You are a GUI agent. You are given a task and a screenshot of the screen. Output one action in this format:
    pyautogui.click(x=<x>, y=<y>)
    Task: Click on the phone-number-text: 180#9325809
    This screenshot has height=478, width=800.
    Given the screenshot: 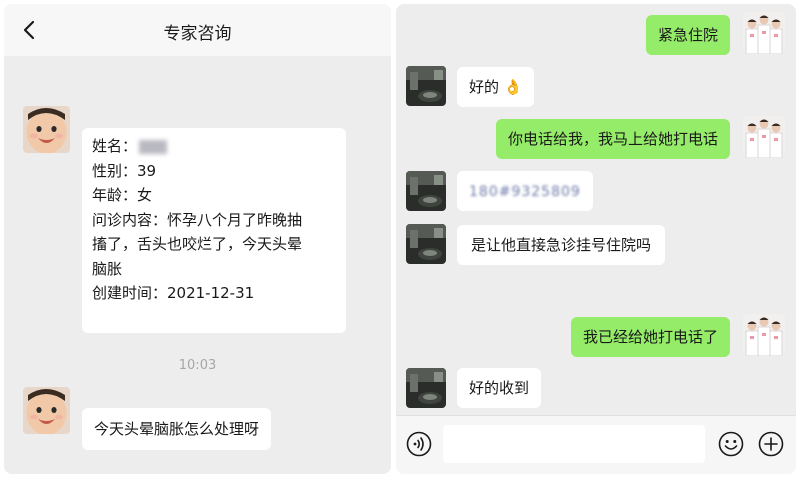 What is the action you would take?
    pyautogui.click(x=525, y=192)
    